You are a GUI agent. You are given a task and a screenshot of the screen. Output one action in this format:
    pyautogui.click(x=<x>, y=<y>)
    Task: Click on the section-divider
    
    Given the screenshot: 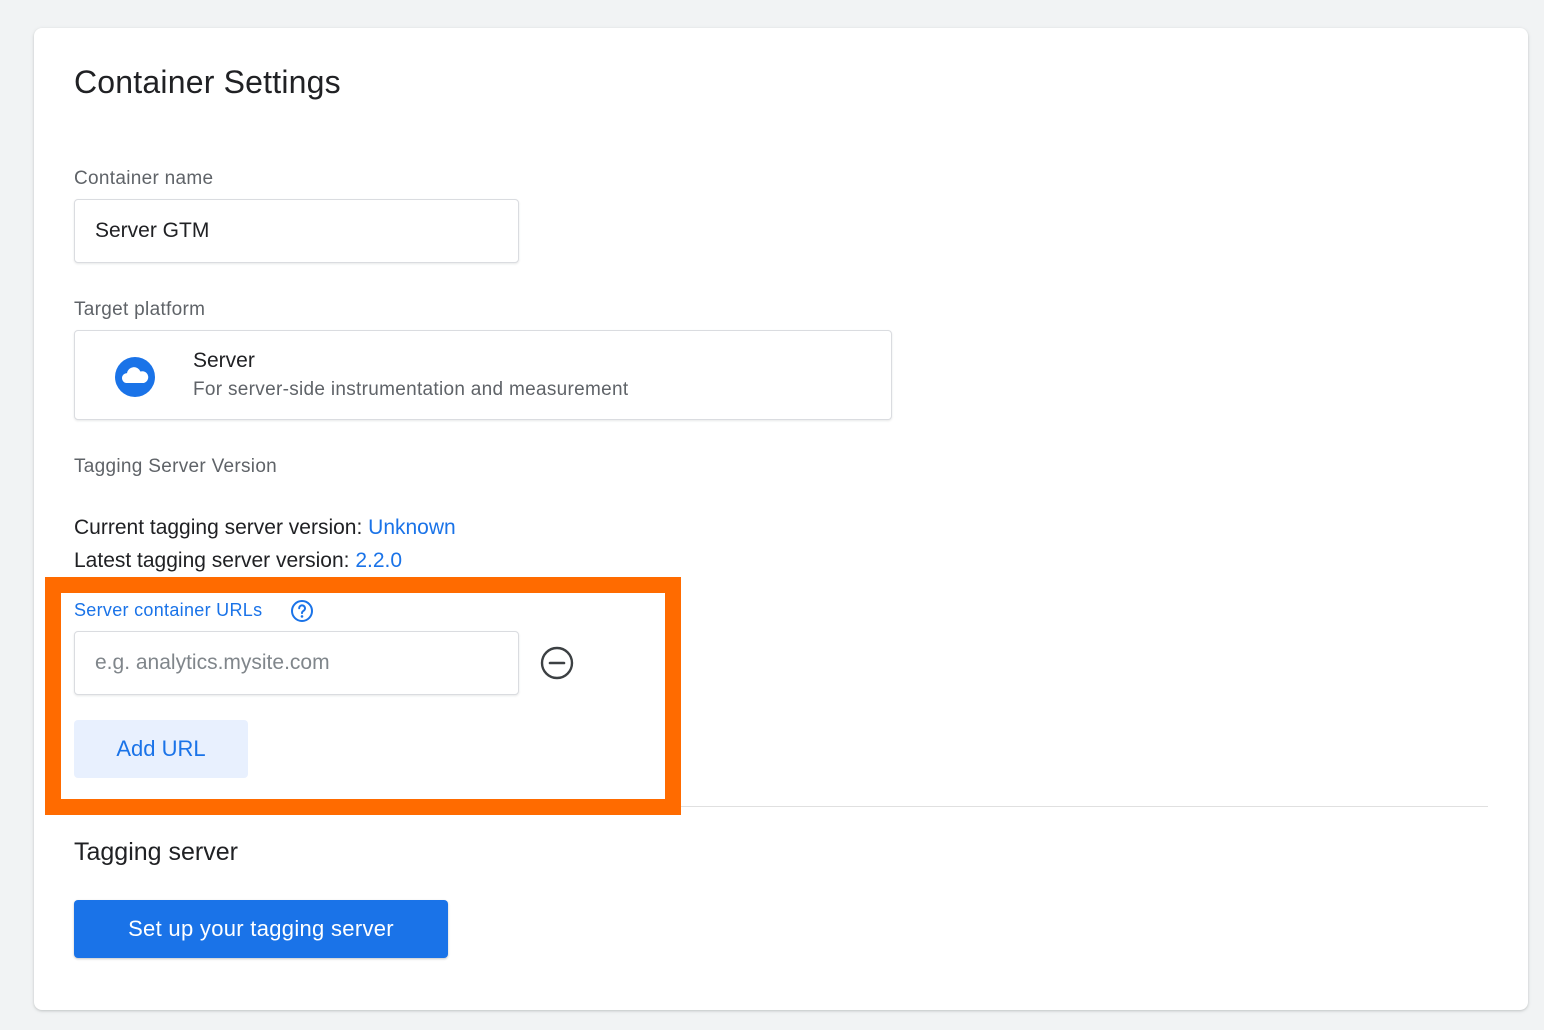 What is the action you would take?
    pyautogui.click(x=781, y=806)
    